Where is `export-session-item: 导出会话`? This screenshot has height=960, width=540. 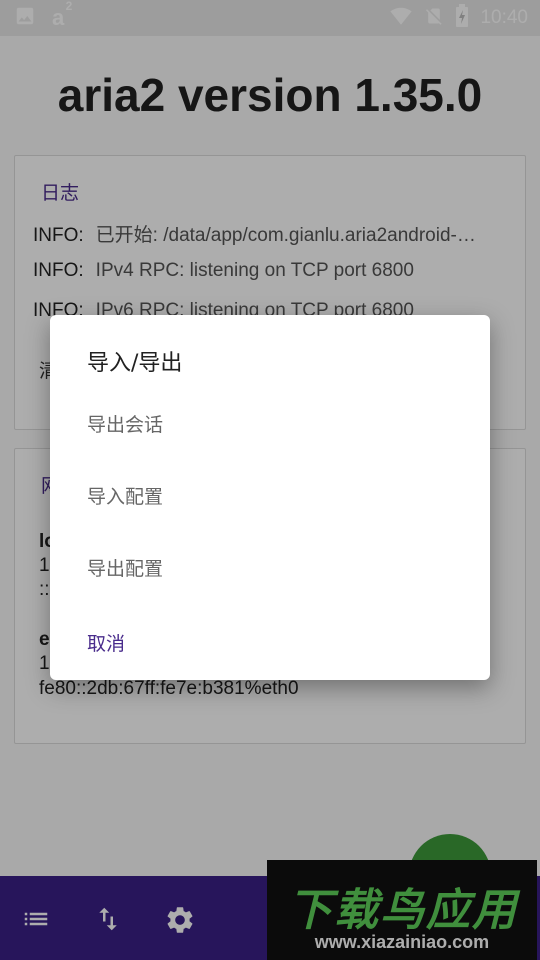 export-session-item: 导出会话 is located at coordinates (270, 423).